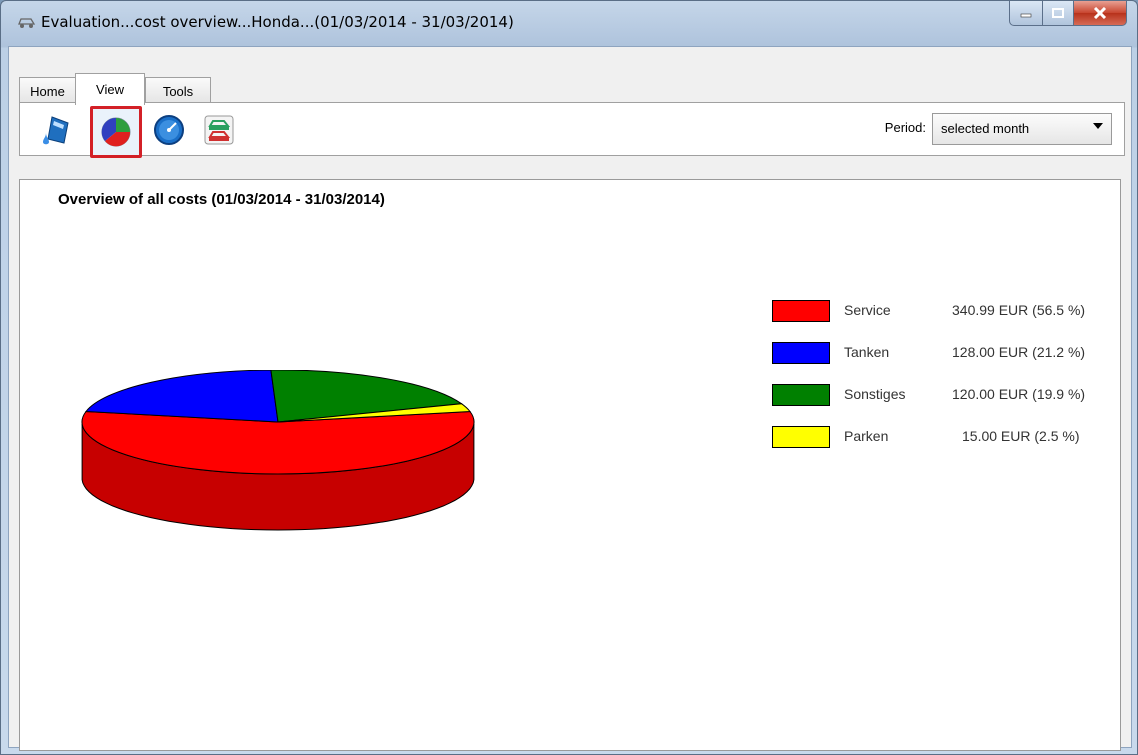 This screenshot has height=755, width=1138. I want to click on tab-home: Home, so click(47, 90).